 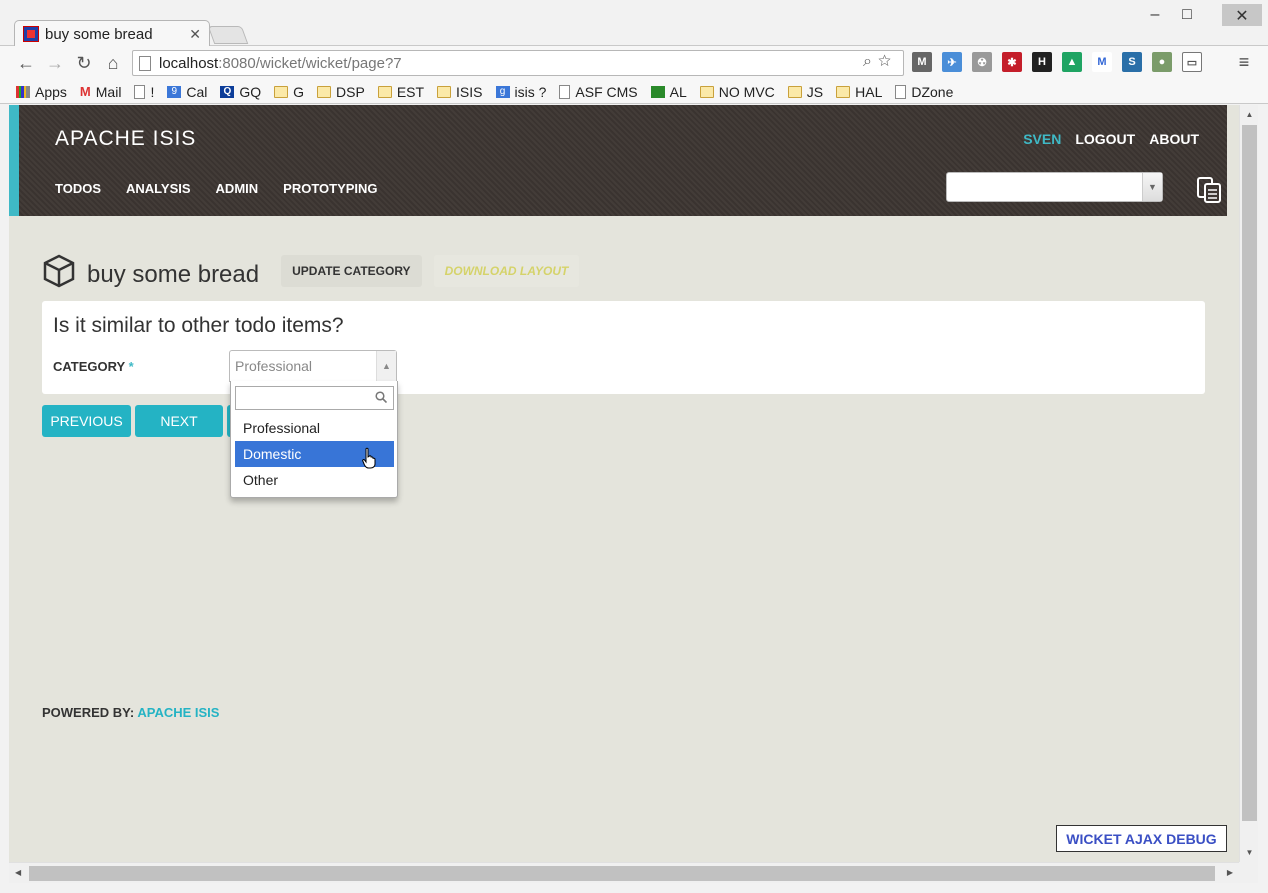 What do you see at coordinates (314, 428) in the screenshot?
I see `option-professional: Professional` at bounding box center [314, 428].